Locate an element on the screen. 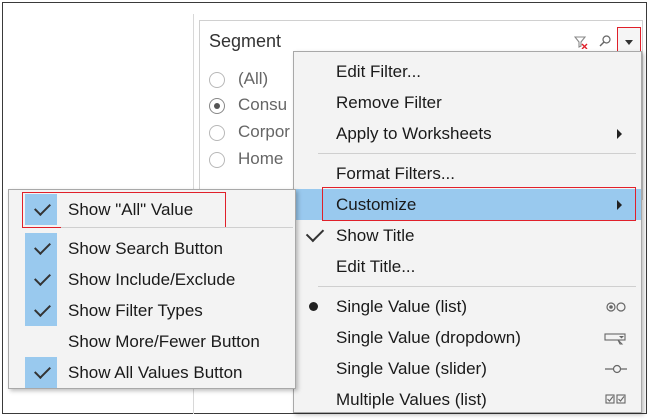 The width and height of the screenshot is (651, 420). filter-option-label: Consu is located at coordinates (263, 104).